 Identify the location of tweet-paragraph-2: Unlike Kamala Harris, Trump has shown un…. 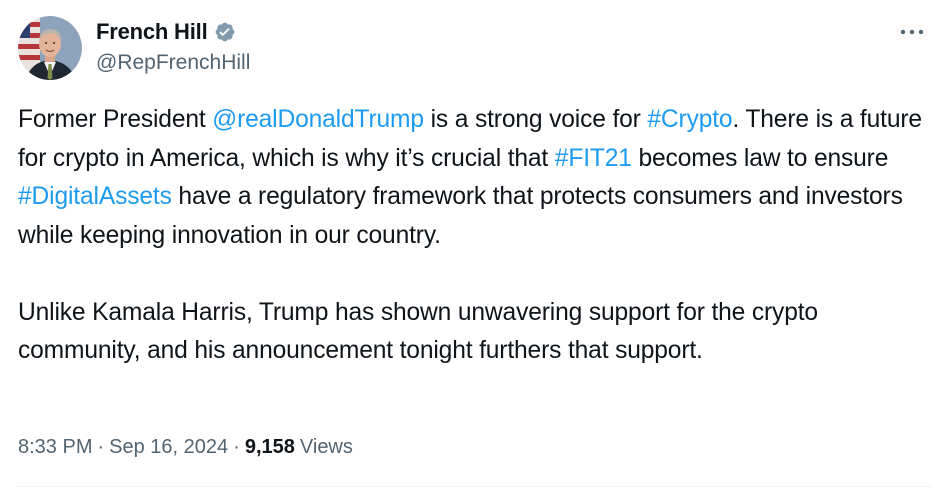
(418, 331).